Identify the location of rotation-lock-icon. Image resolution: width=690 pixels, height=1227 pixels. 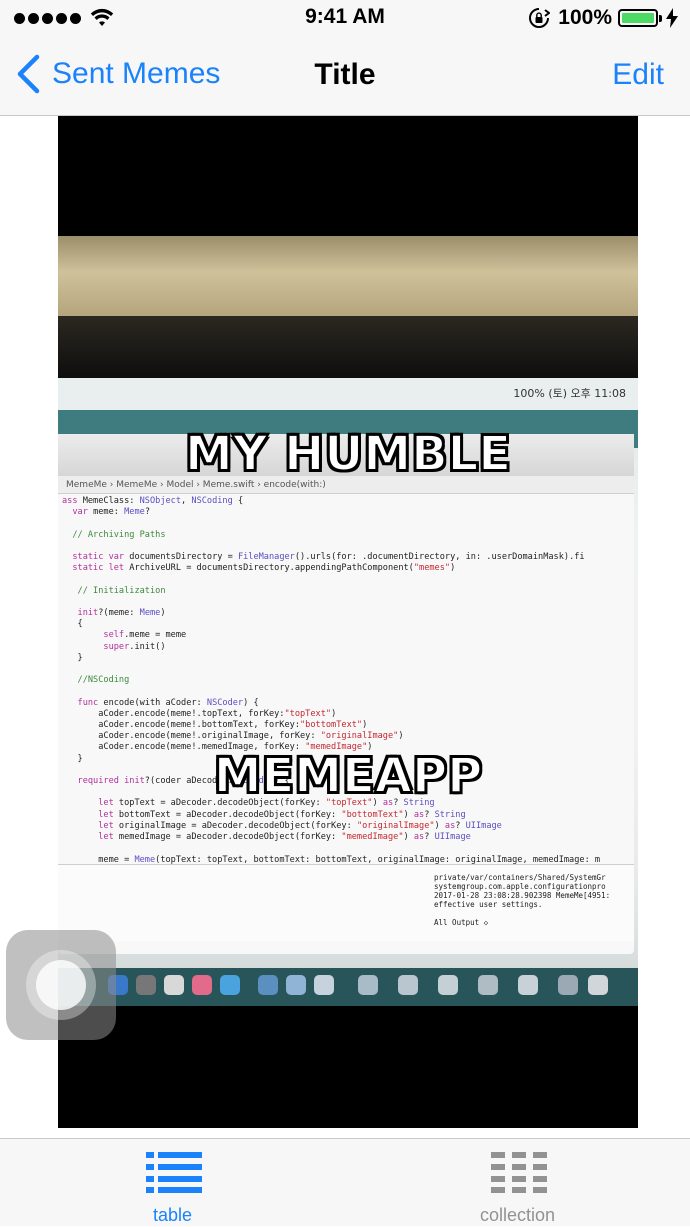
(540, 18).